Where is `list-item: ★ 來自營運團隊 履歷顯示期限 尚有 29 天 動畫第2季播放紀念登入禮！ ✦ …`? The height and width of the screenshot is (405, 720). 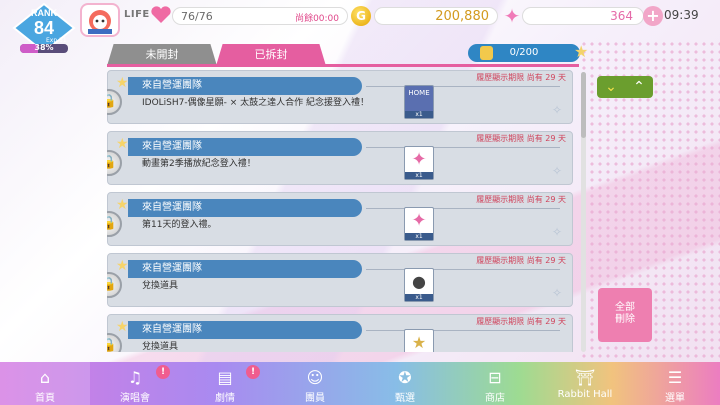
list-item: ★ 來自營運團隊 履歷顯示期限 尚有 29 天 動畫第2季播放紀念登入禮！ ✦ … is located at coordinates (340, 158).